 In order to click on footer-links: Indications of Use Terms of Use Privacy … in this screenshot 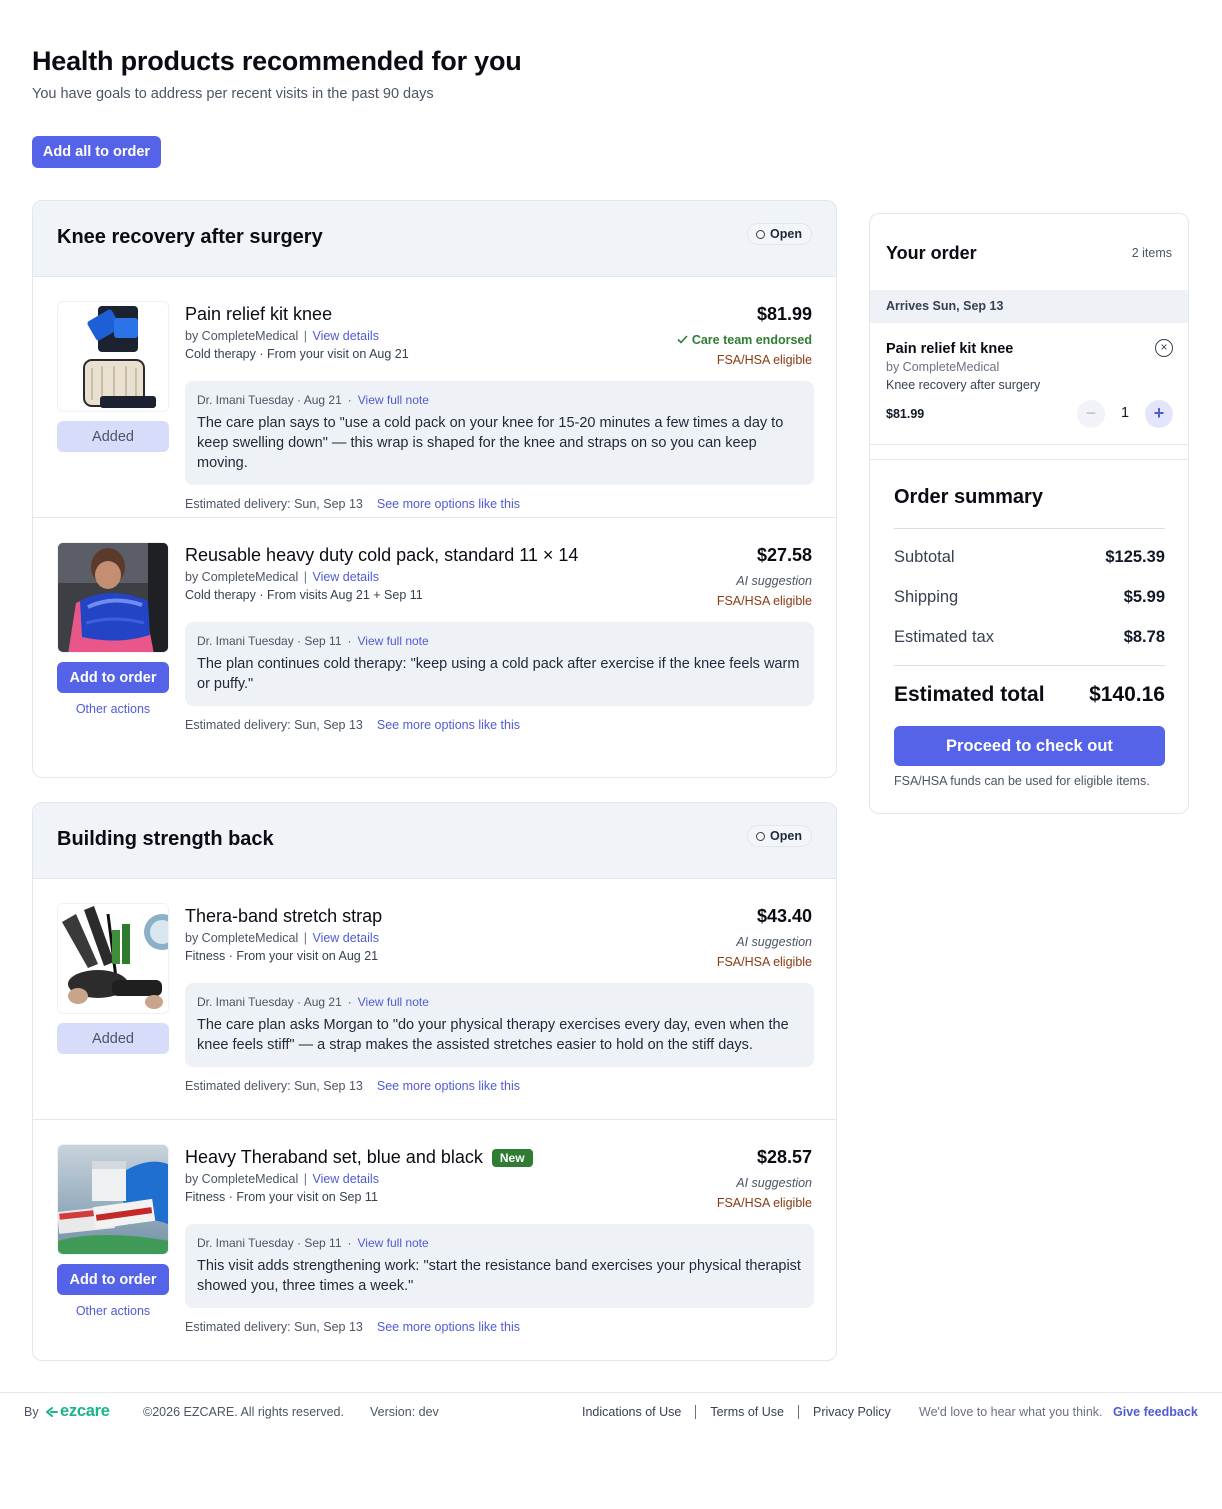, I will do `click(736, 1412)`.